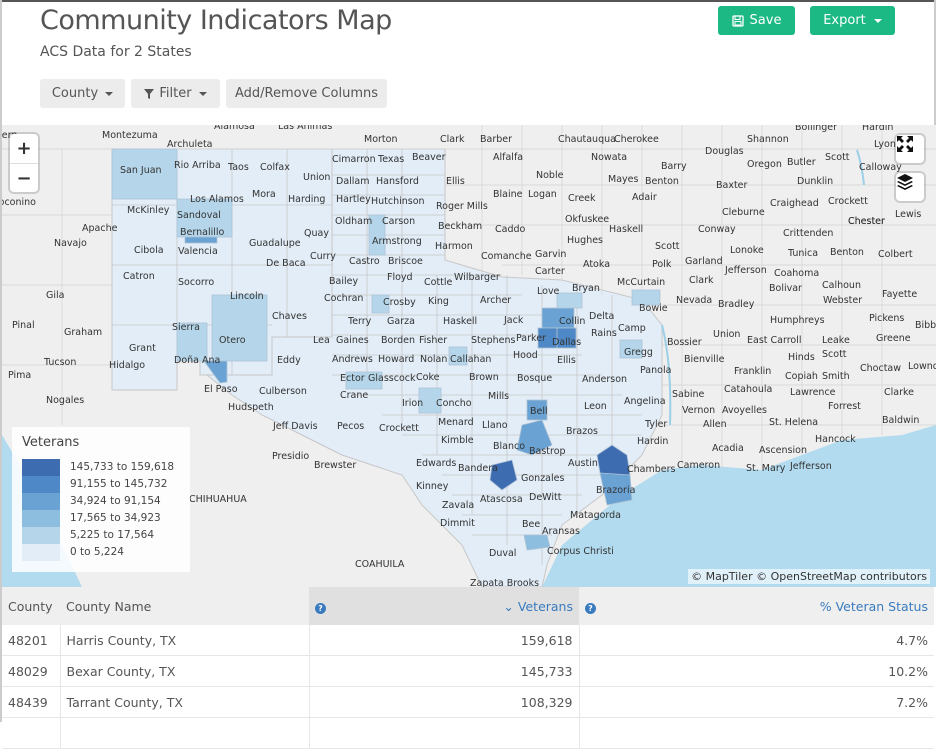 The width and height of the screenshot is (936, 749). I want to click on map-place-label: Bernalillo, so click(202, 232).